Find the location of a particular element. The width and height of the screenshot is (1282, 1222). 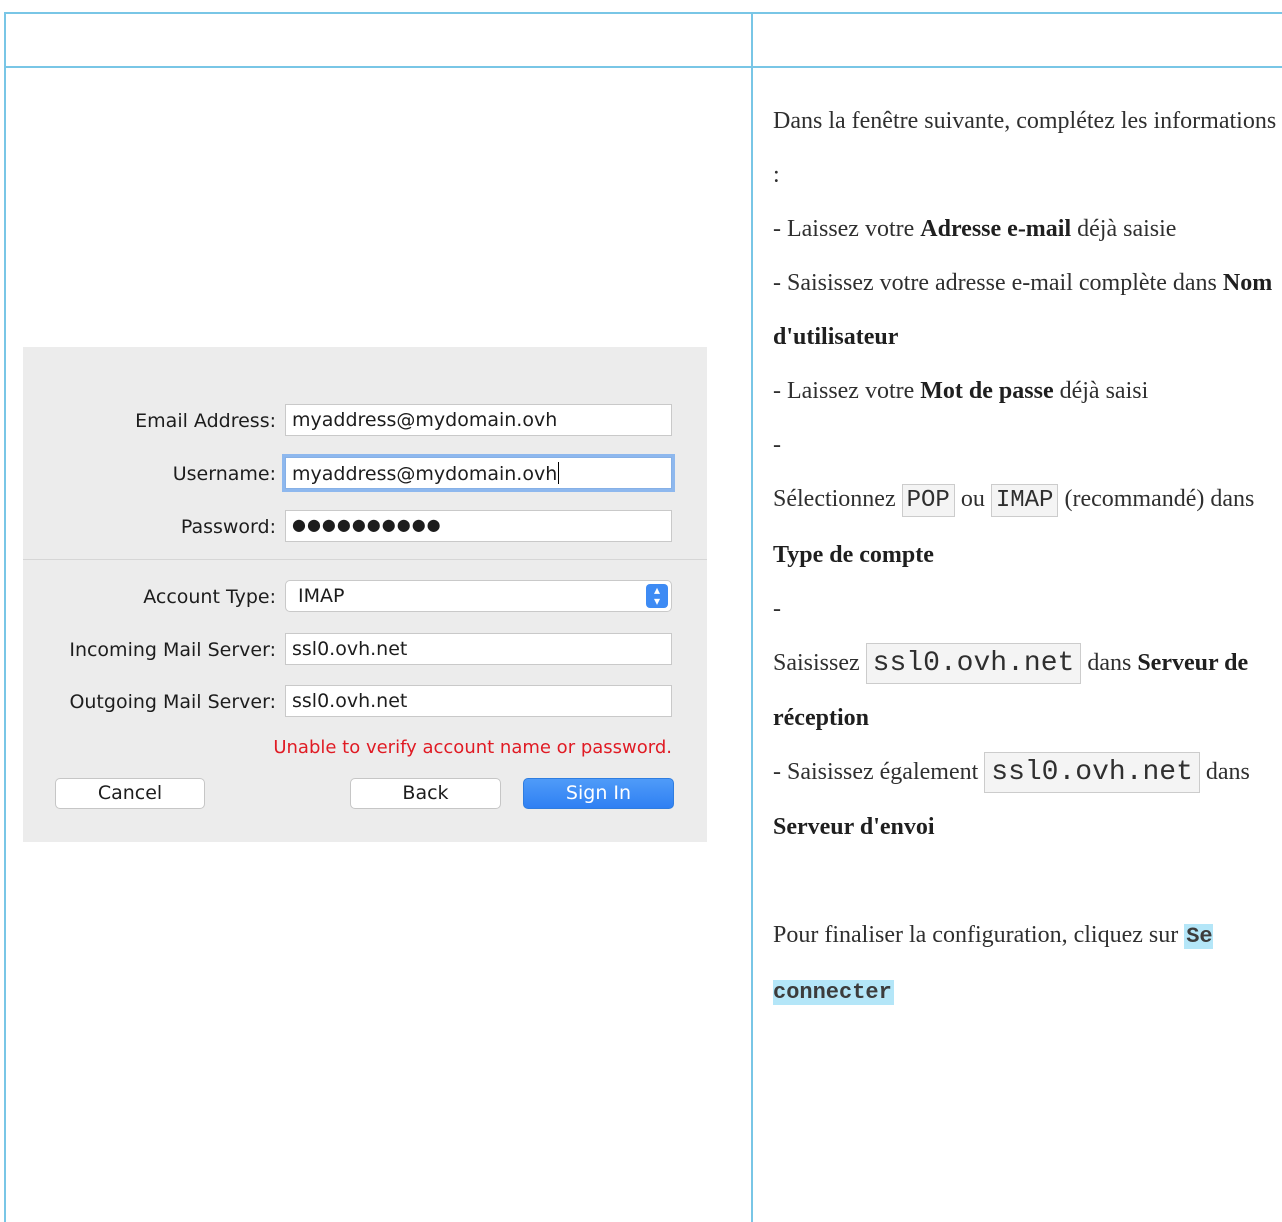

password-row: Password: ●●●●●●●●●● is located at coordinates (365, 527).